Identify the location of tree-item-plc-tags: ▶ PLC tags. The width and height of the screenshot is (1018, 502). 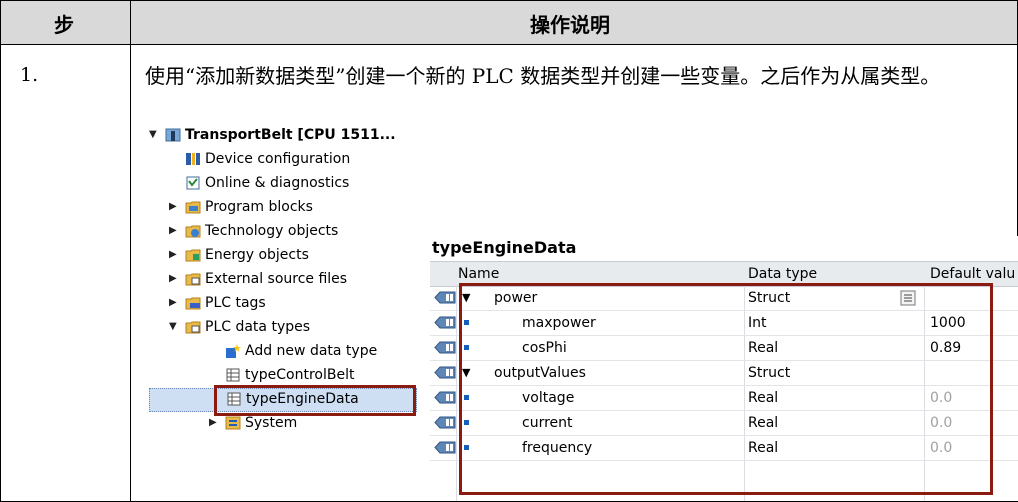
(290, 304).